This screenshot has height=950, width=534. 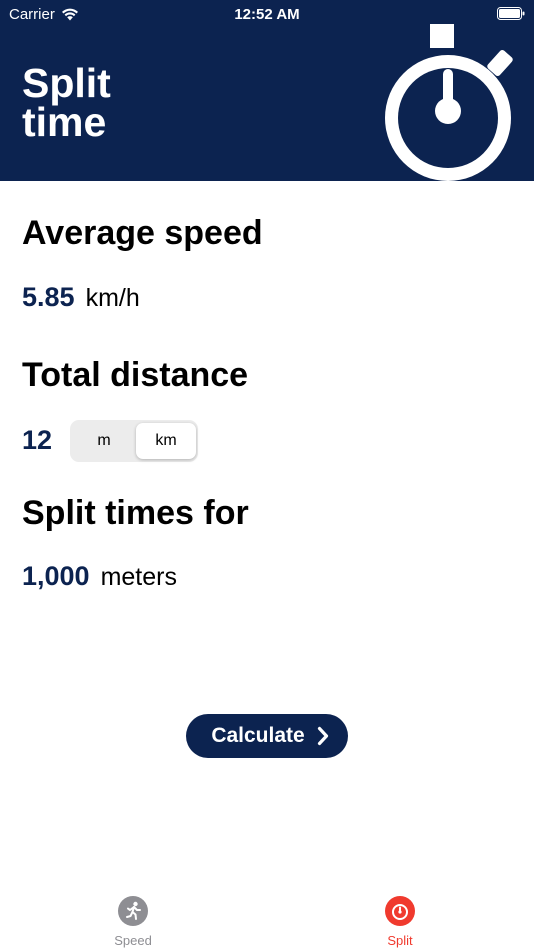 What do you see at coordinates (449, 102) in the screenshot?
I see `stopwatch-icon` at bounding box center [449, 102].